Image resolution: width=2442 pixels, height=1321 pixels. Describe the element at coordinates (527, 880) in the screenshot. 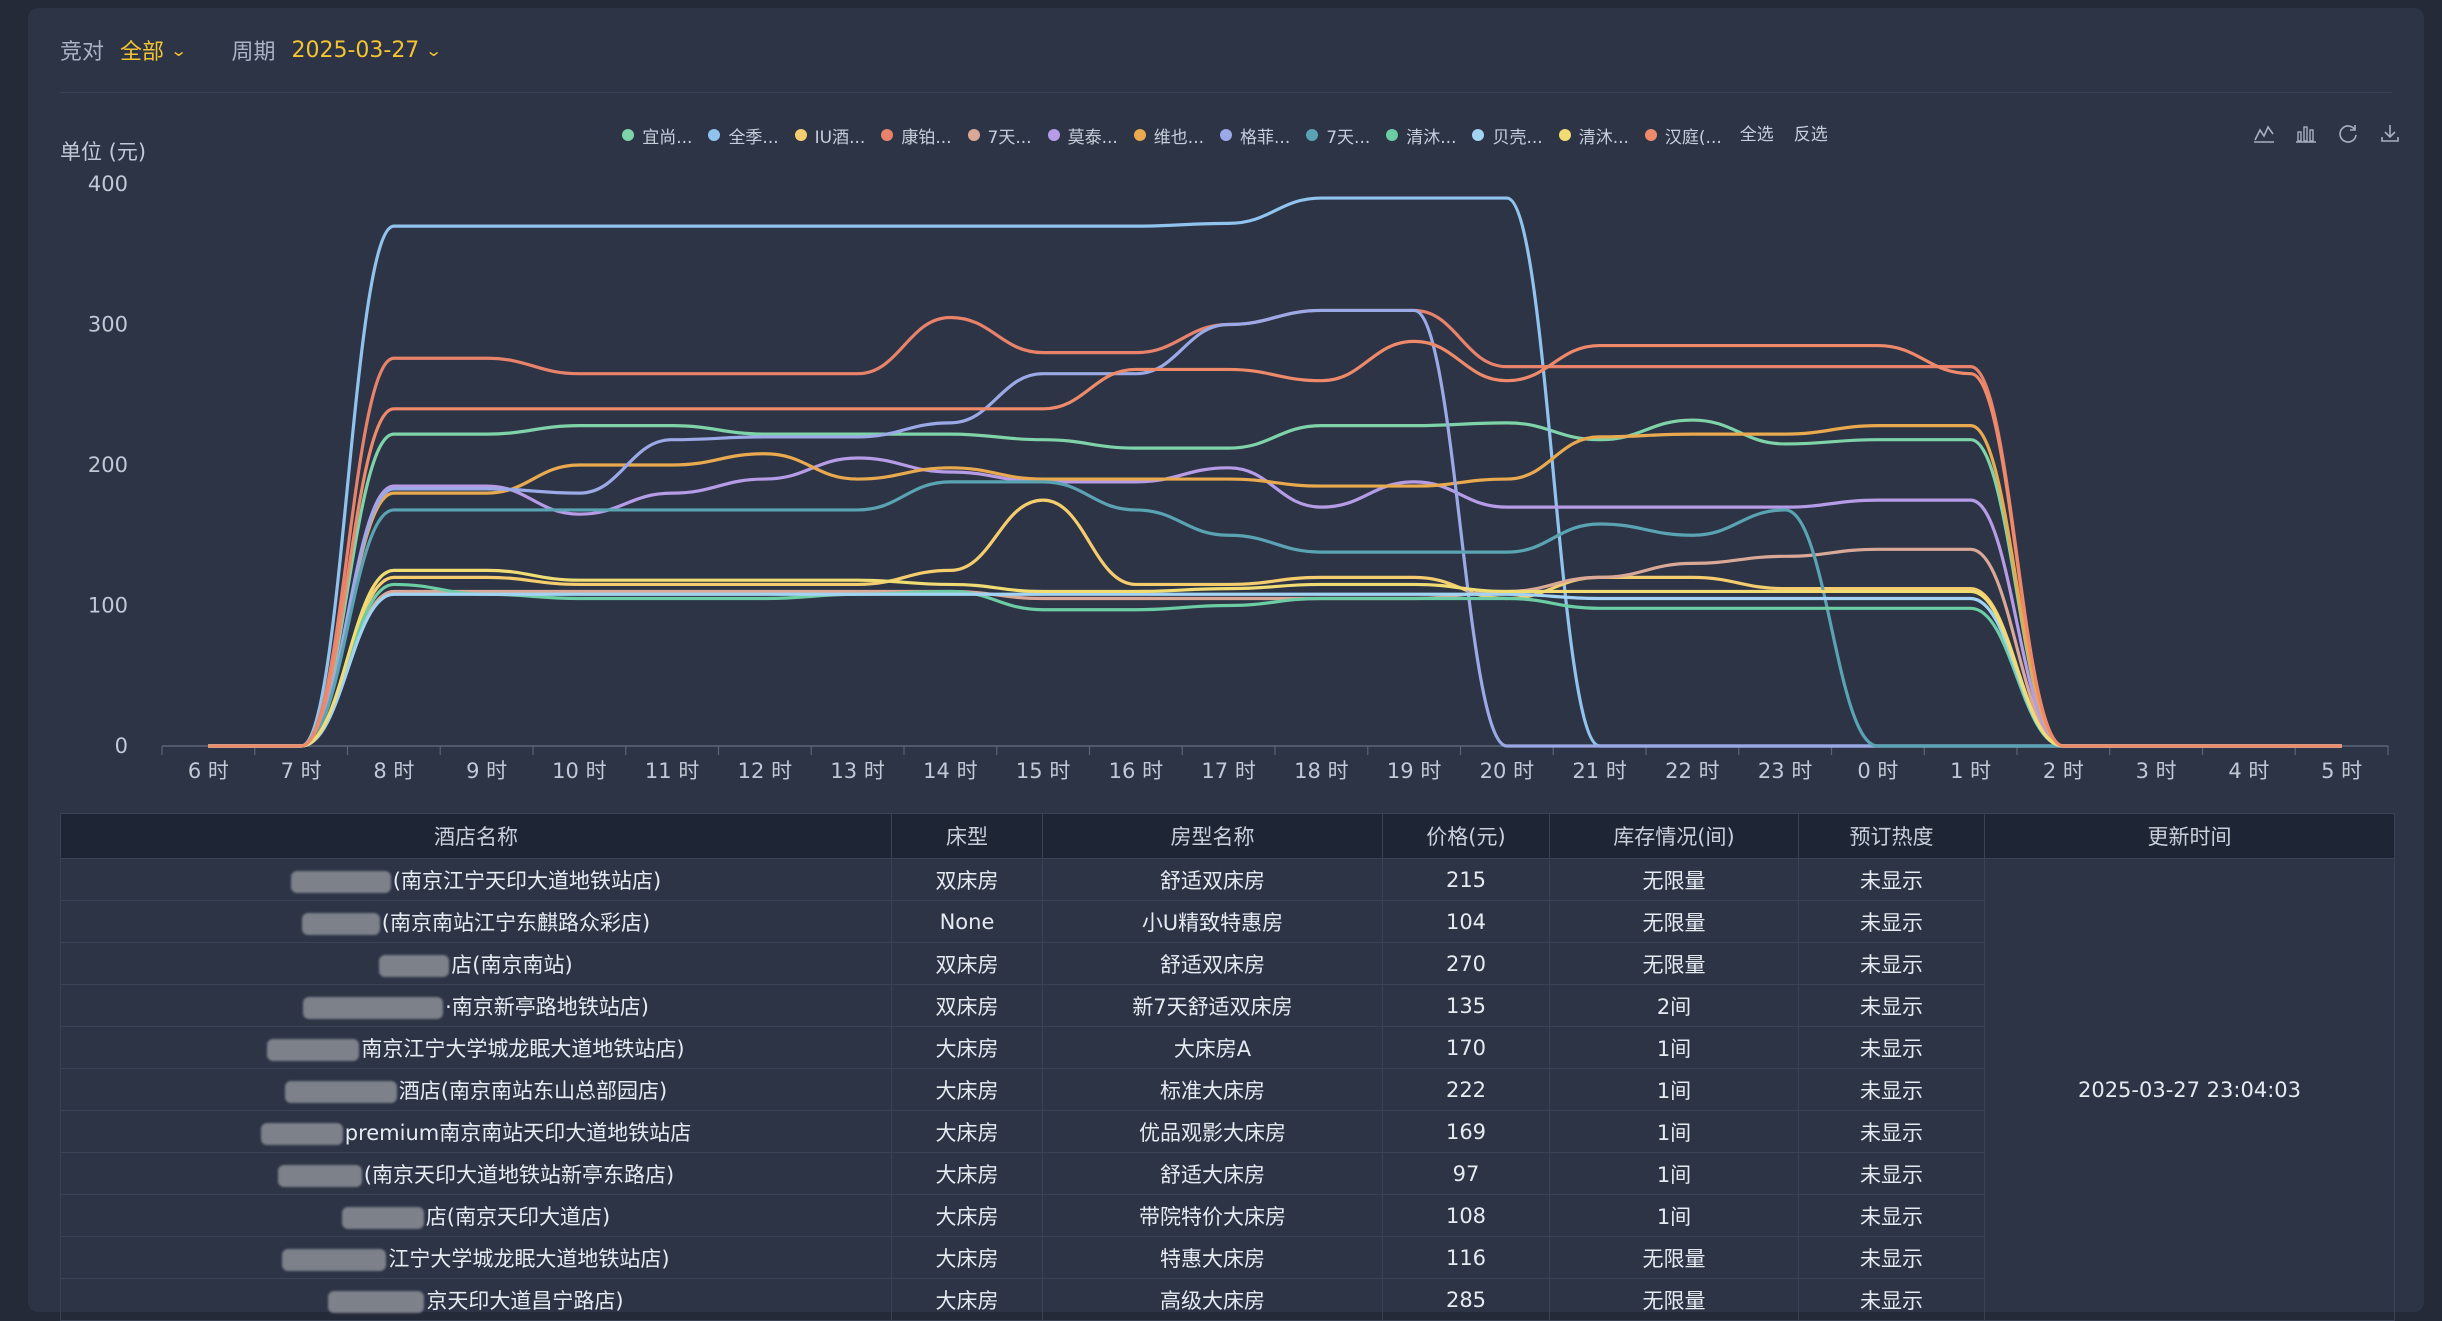

I see `hotel-name-text: (南京江宁天印大道地铁站店)` at that location.